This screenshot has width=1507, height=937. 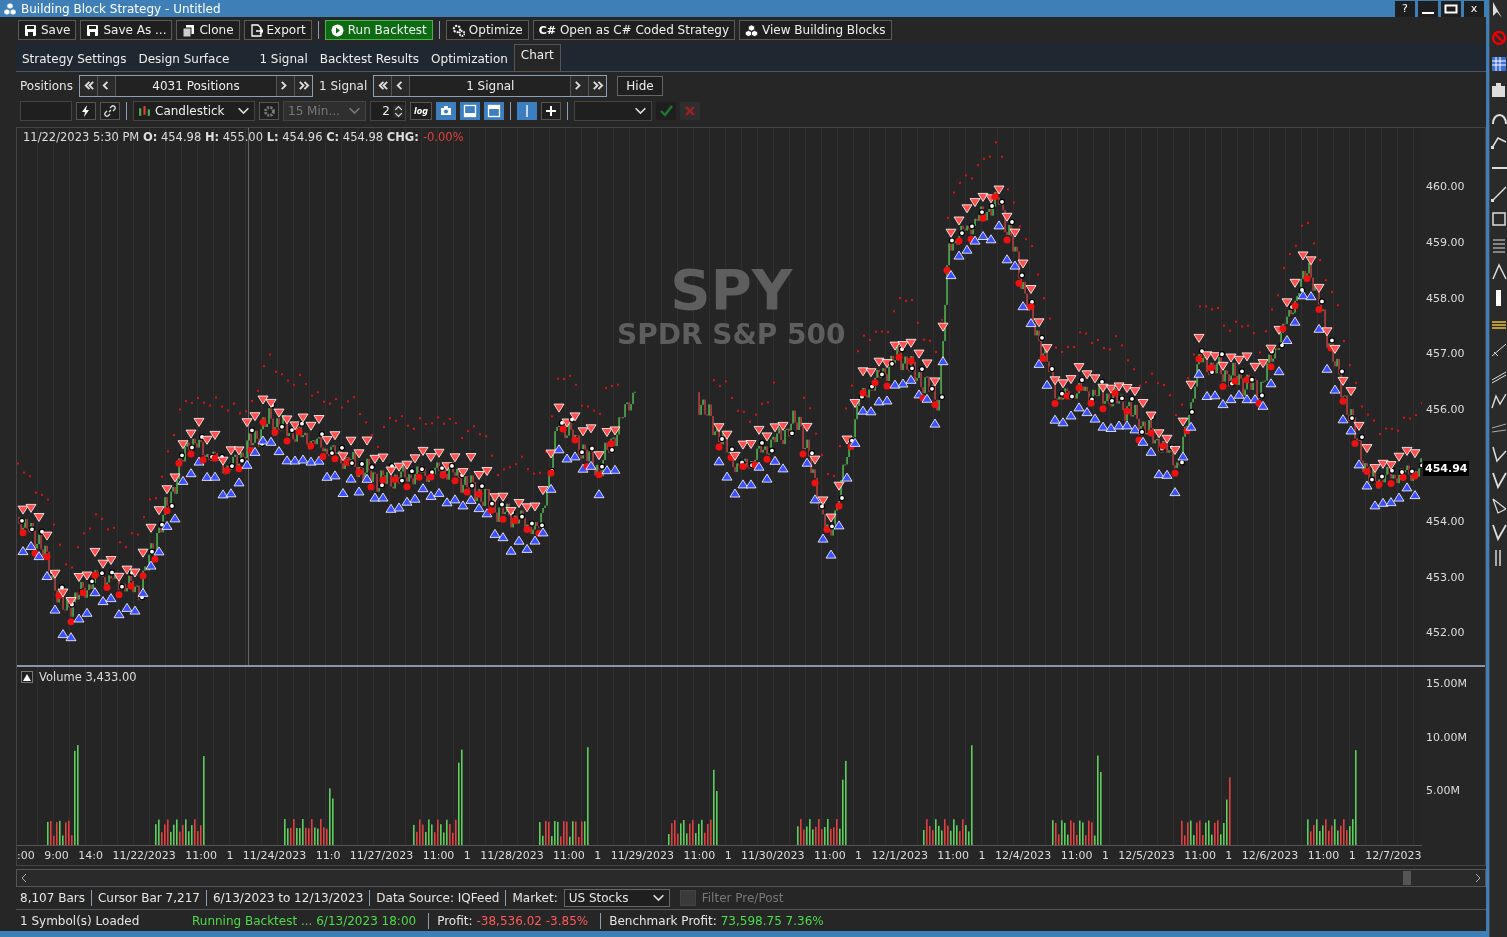 What do you see at coordinates (369, 59) in the screenshot?
I see `tab: Backtest Results` at bounding box center [369, 59].